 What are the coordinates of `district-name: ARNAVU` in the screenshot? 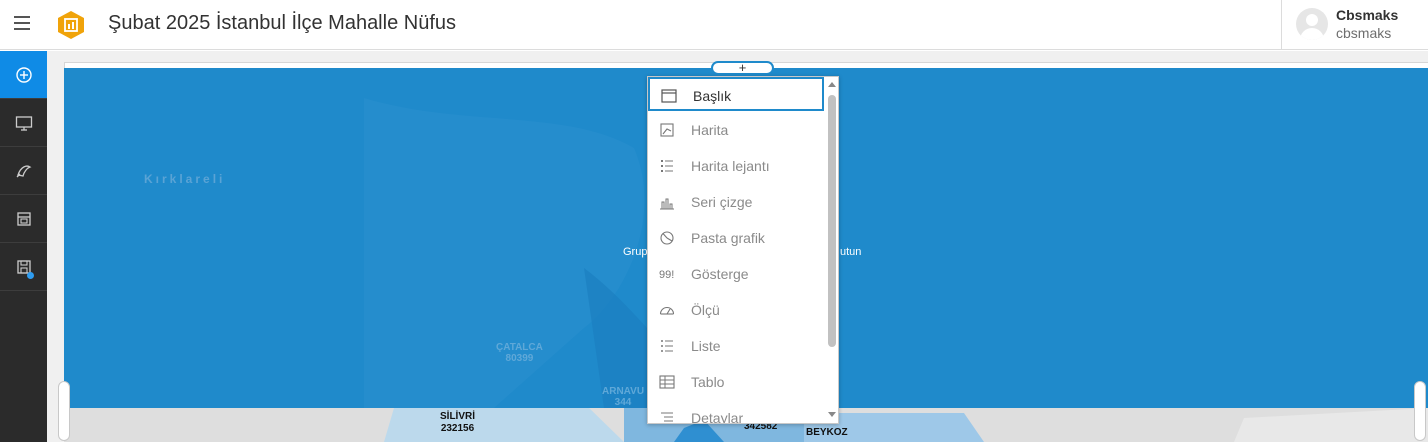 It's located at (623, 391).